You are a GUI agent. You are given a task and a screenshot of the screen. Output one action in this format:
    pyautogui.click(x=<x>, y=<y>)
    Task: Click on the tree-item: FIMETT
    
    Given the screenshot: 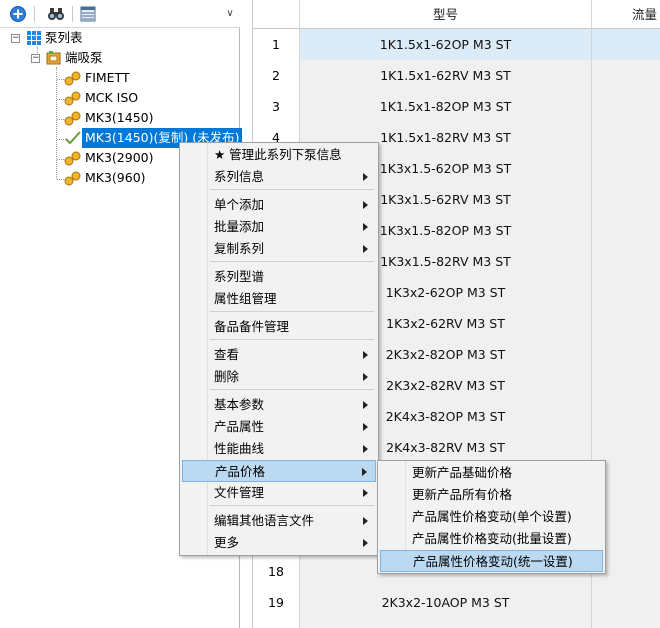 What is the action you would take?
    pyautogui.click(x=98, y=78)
    